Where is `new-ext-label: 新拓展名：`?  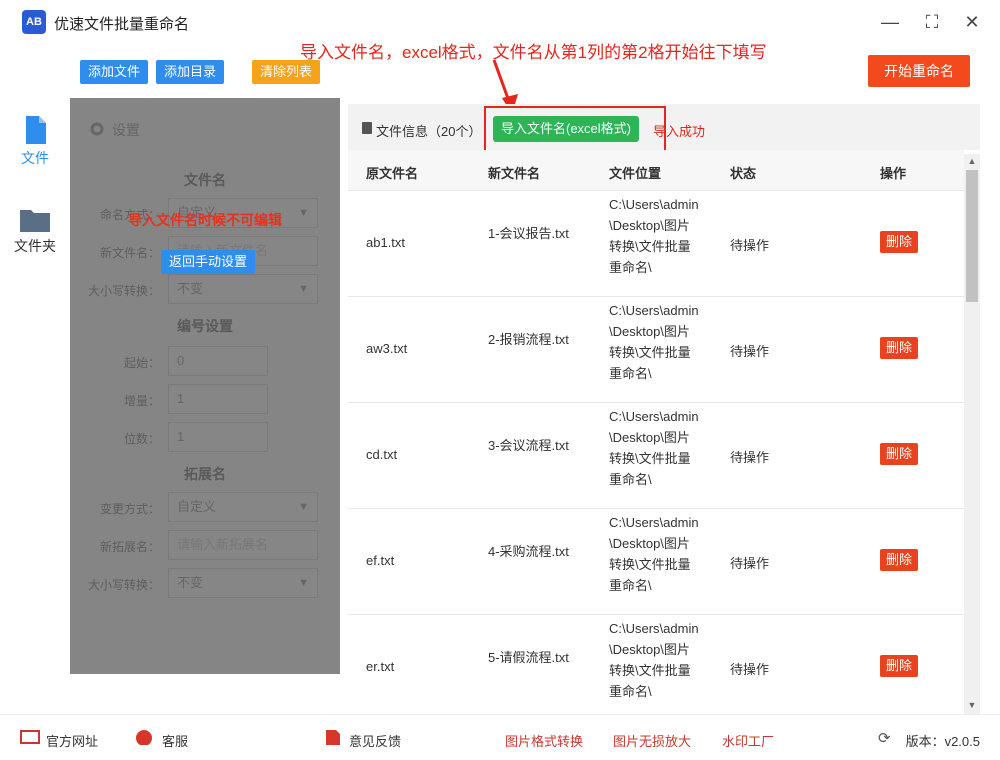 new-ext-label: 新拓展名： is located at coordinates (129, 547).